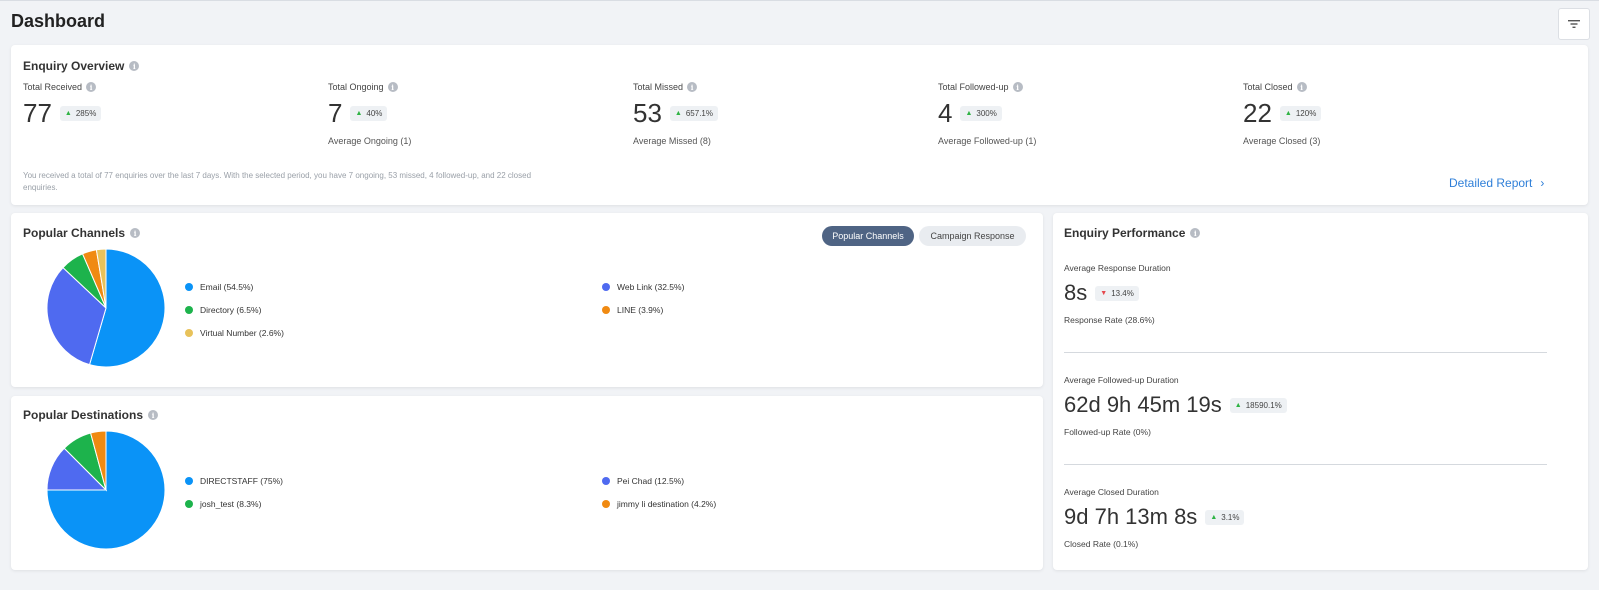 The image size is (1599, 590). What do you see at coordinates (173, 113) in the screenshot?
I see `stat-row: 77 ▲ 285%` at bounding box center [173, 113].